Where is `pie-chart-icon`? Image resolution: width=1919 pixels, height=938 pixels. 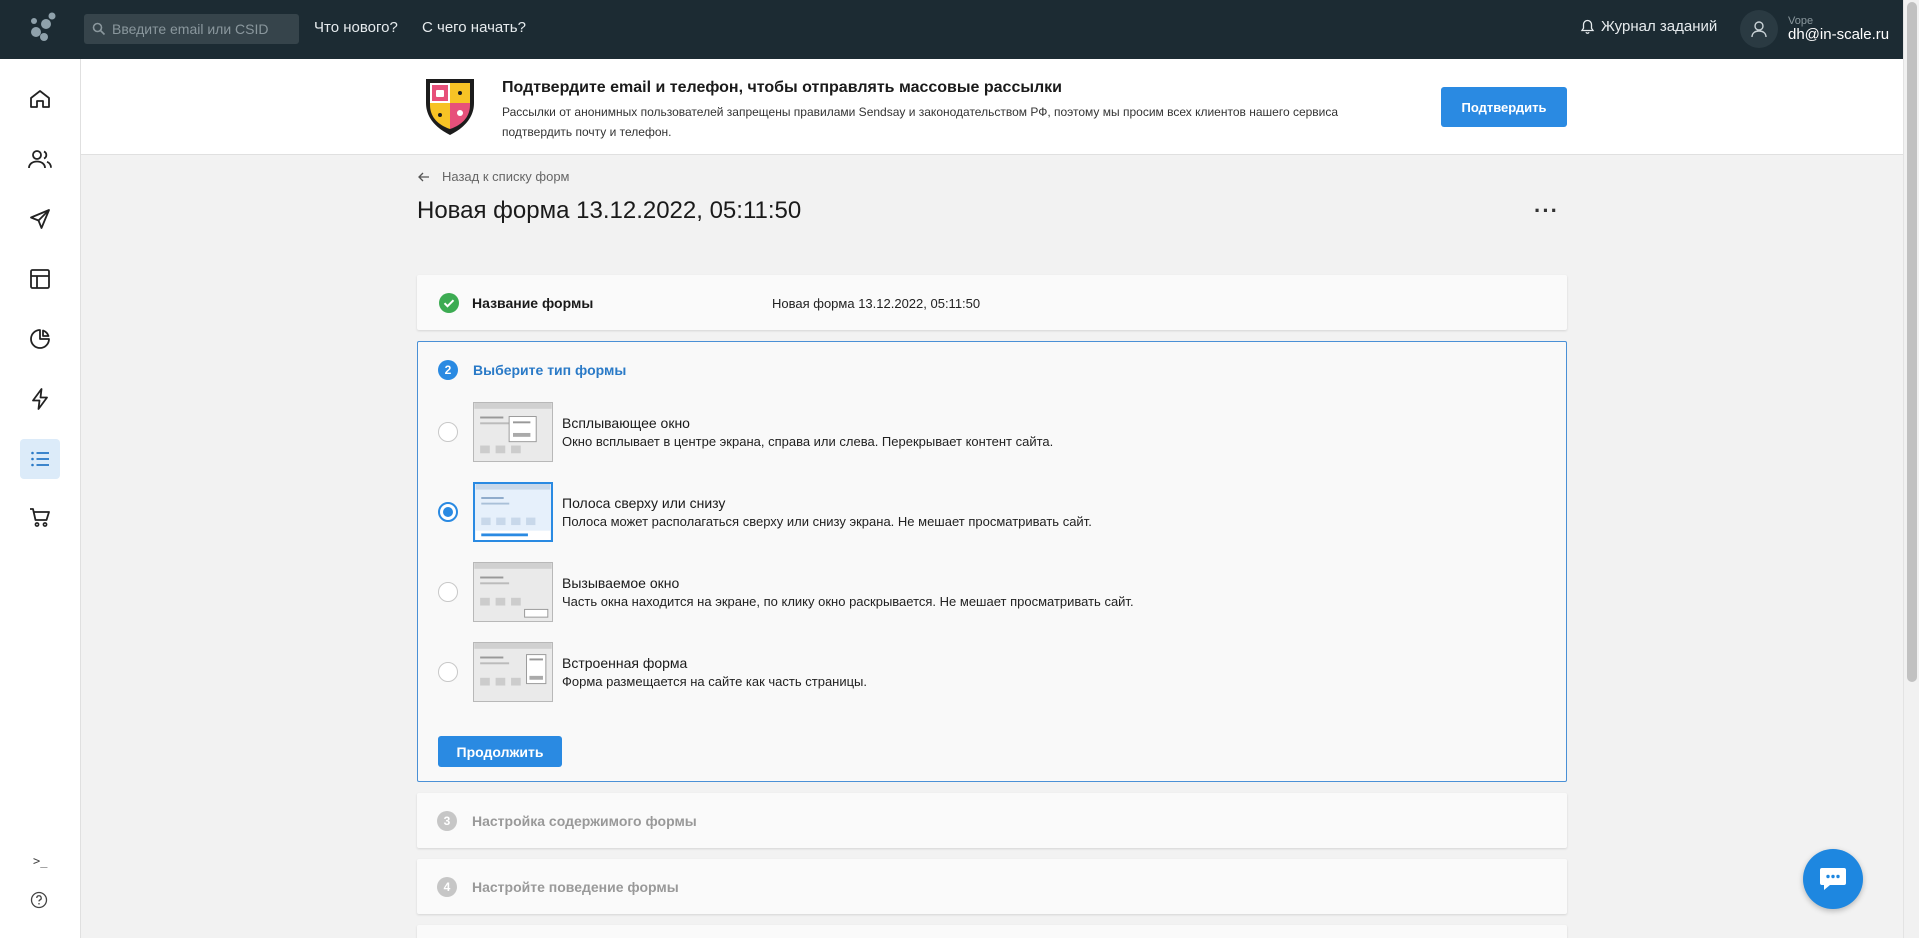
pie-chart-icon is located at coordinates (40, 339).